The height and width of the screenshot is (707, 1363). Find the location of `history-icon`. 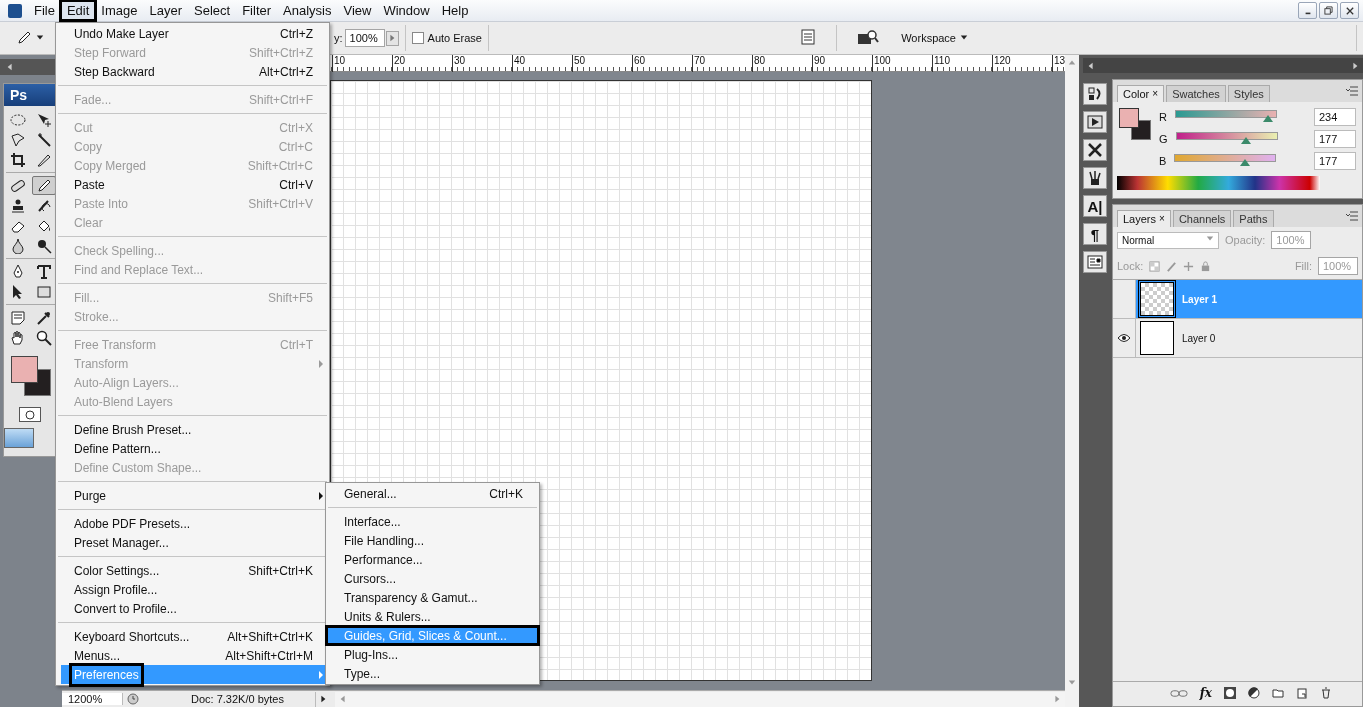

history-icon is located at coordinates (1095, 94).